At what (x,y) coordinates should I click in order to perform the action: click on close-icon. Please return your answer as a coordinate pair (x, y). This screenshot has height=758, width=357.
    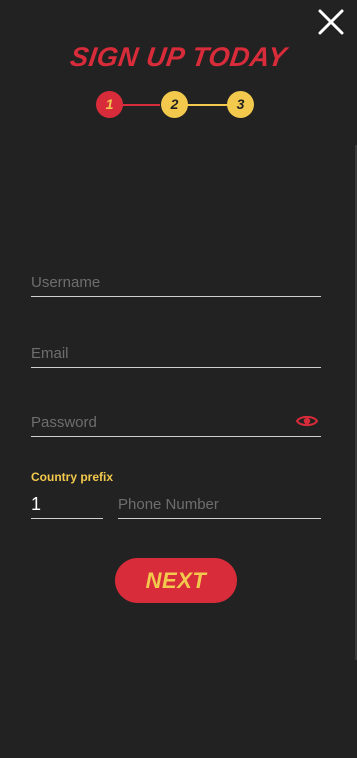
    Looking at the image, I should click on (331, 22).